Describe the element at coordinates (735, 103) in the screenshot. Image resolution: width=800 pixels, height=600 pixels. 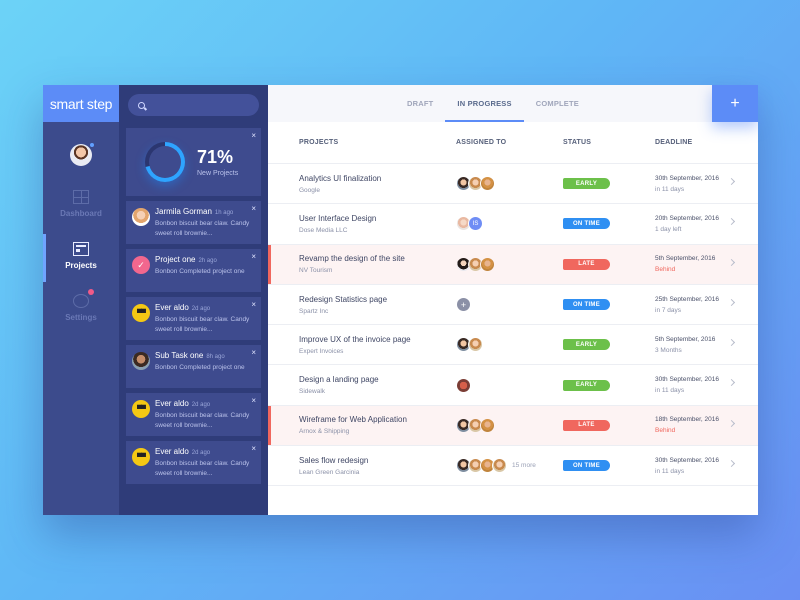
I see `add-project-button: +` at that location.